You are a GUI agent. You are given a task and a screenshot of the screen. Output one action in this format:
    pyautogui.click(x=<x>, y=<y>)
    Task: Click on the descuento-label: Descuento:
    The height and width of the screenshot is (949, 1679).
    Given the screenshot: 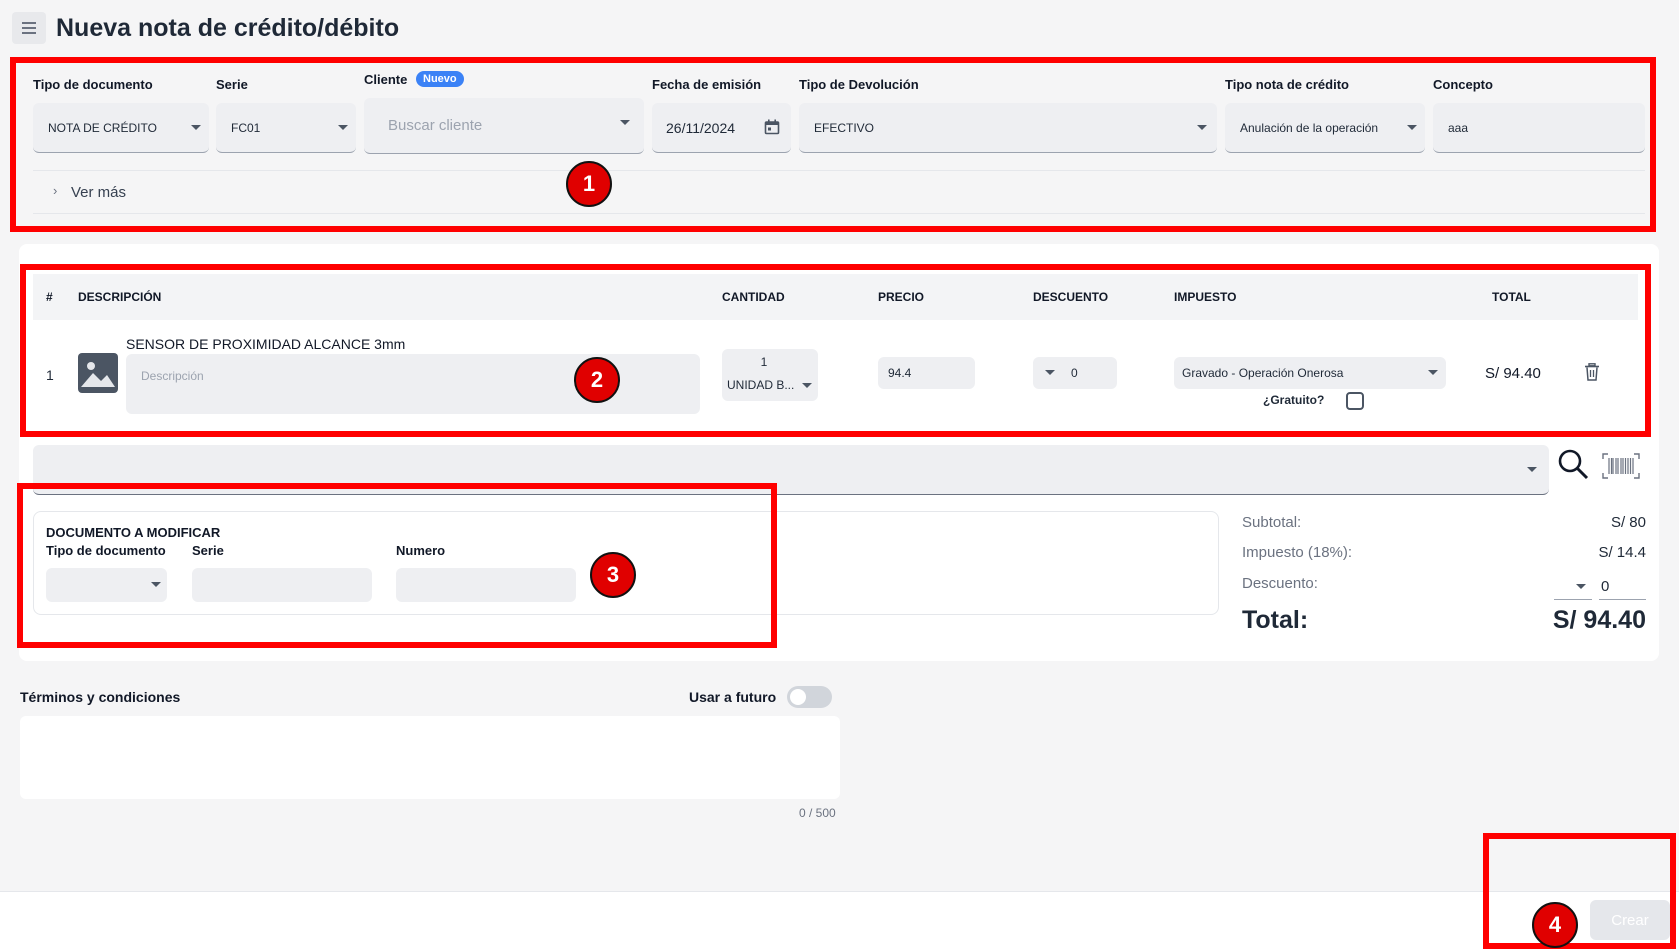 What is the action you would take?
    pyautogui.click(x=1280, y=583)
    